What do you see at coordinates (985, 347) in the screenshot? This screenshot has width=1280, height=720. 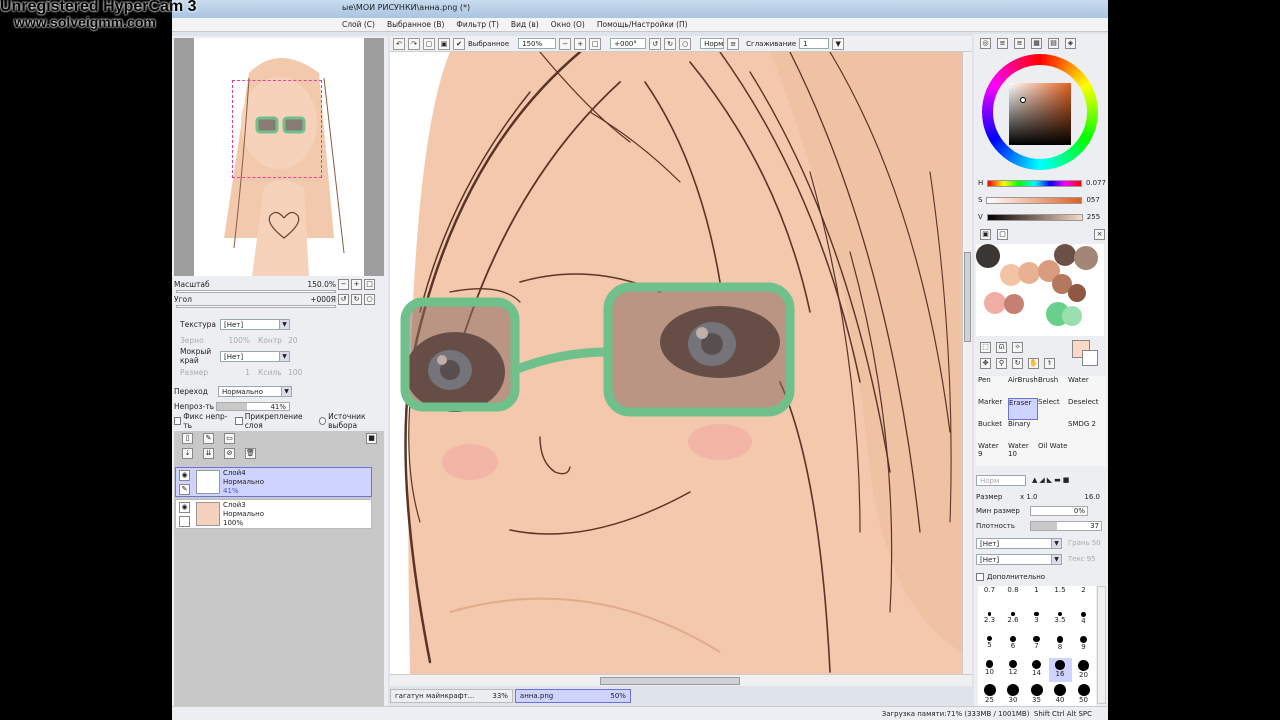 I see `selection-rect-icon: ⬚` at bounding box center [985, 347].